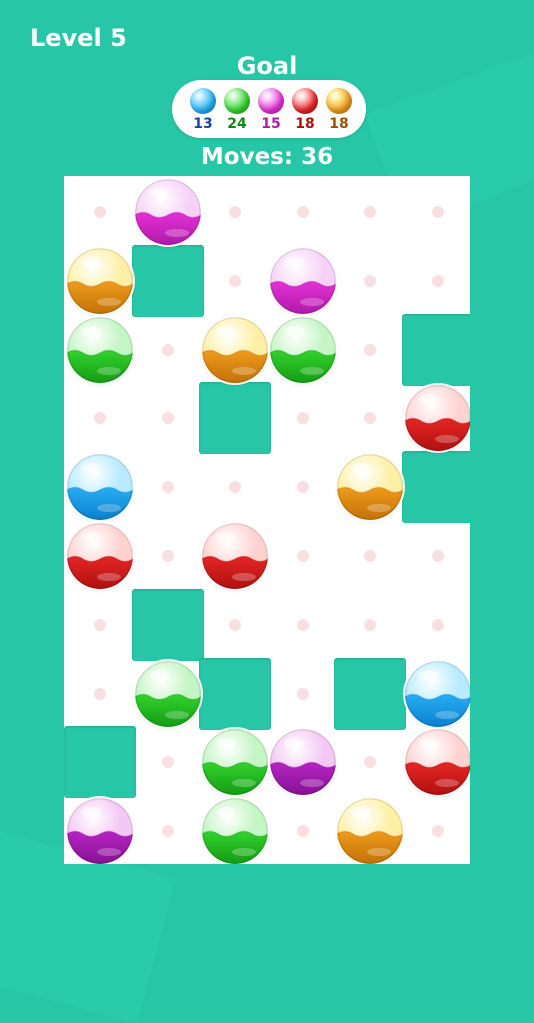 The height and width of the screenshot is (1023, 534). I want to click on goal-count: 13, so click(203, 124).